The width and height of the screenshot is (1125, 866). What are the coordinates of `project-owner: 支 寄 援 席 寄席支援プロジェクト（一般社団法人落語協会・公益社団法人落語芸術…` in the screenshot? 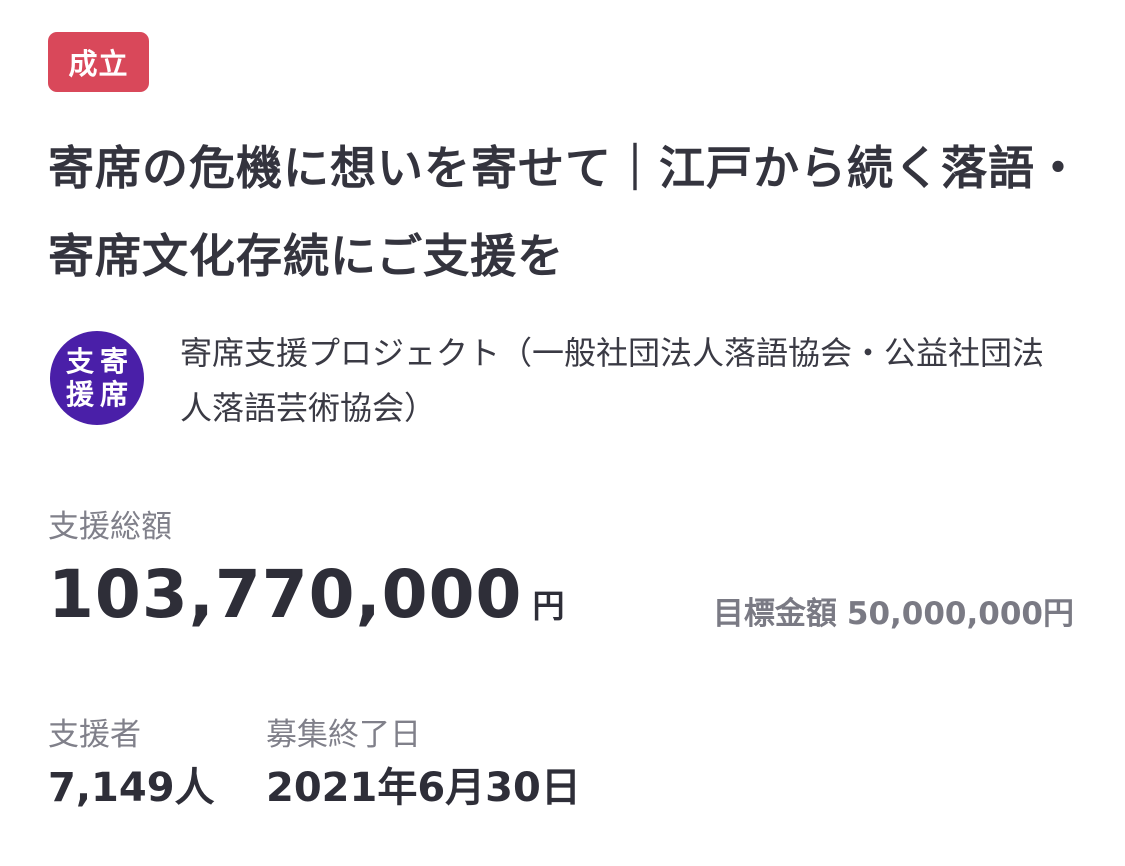 It's located at (568, 381).